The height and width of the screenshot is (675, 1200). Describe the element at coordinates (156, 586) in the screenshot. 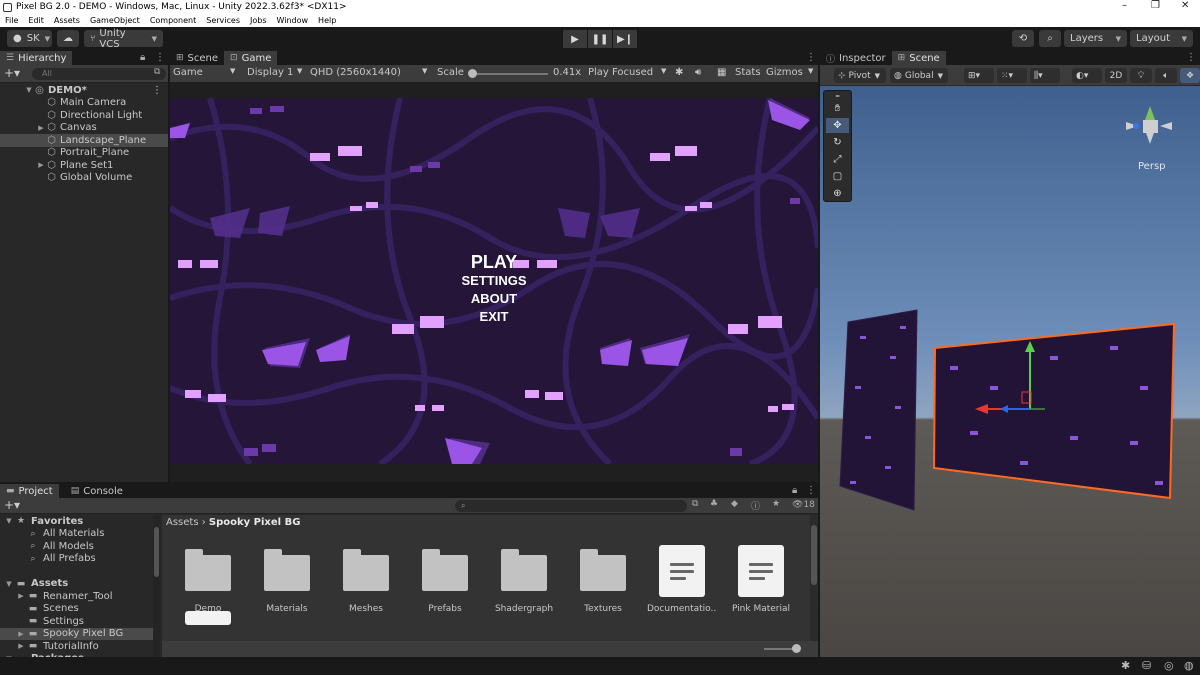

I see `folder-tree-scrollbar` at that location.